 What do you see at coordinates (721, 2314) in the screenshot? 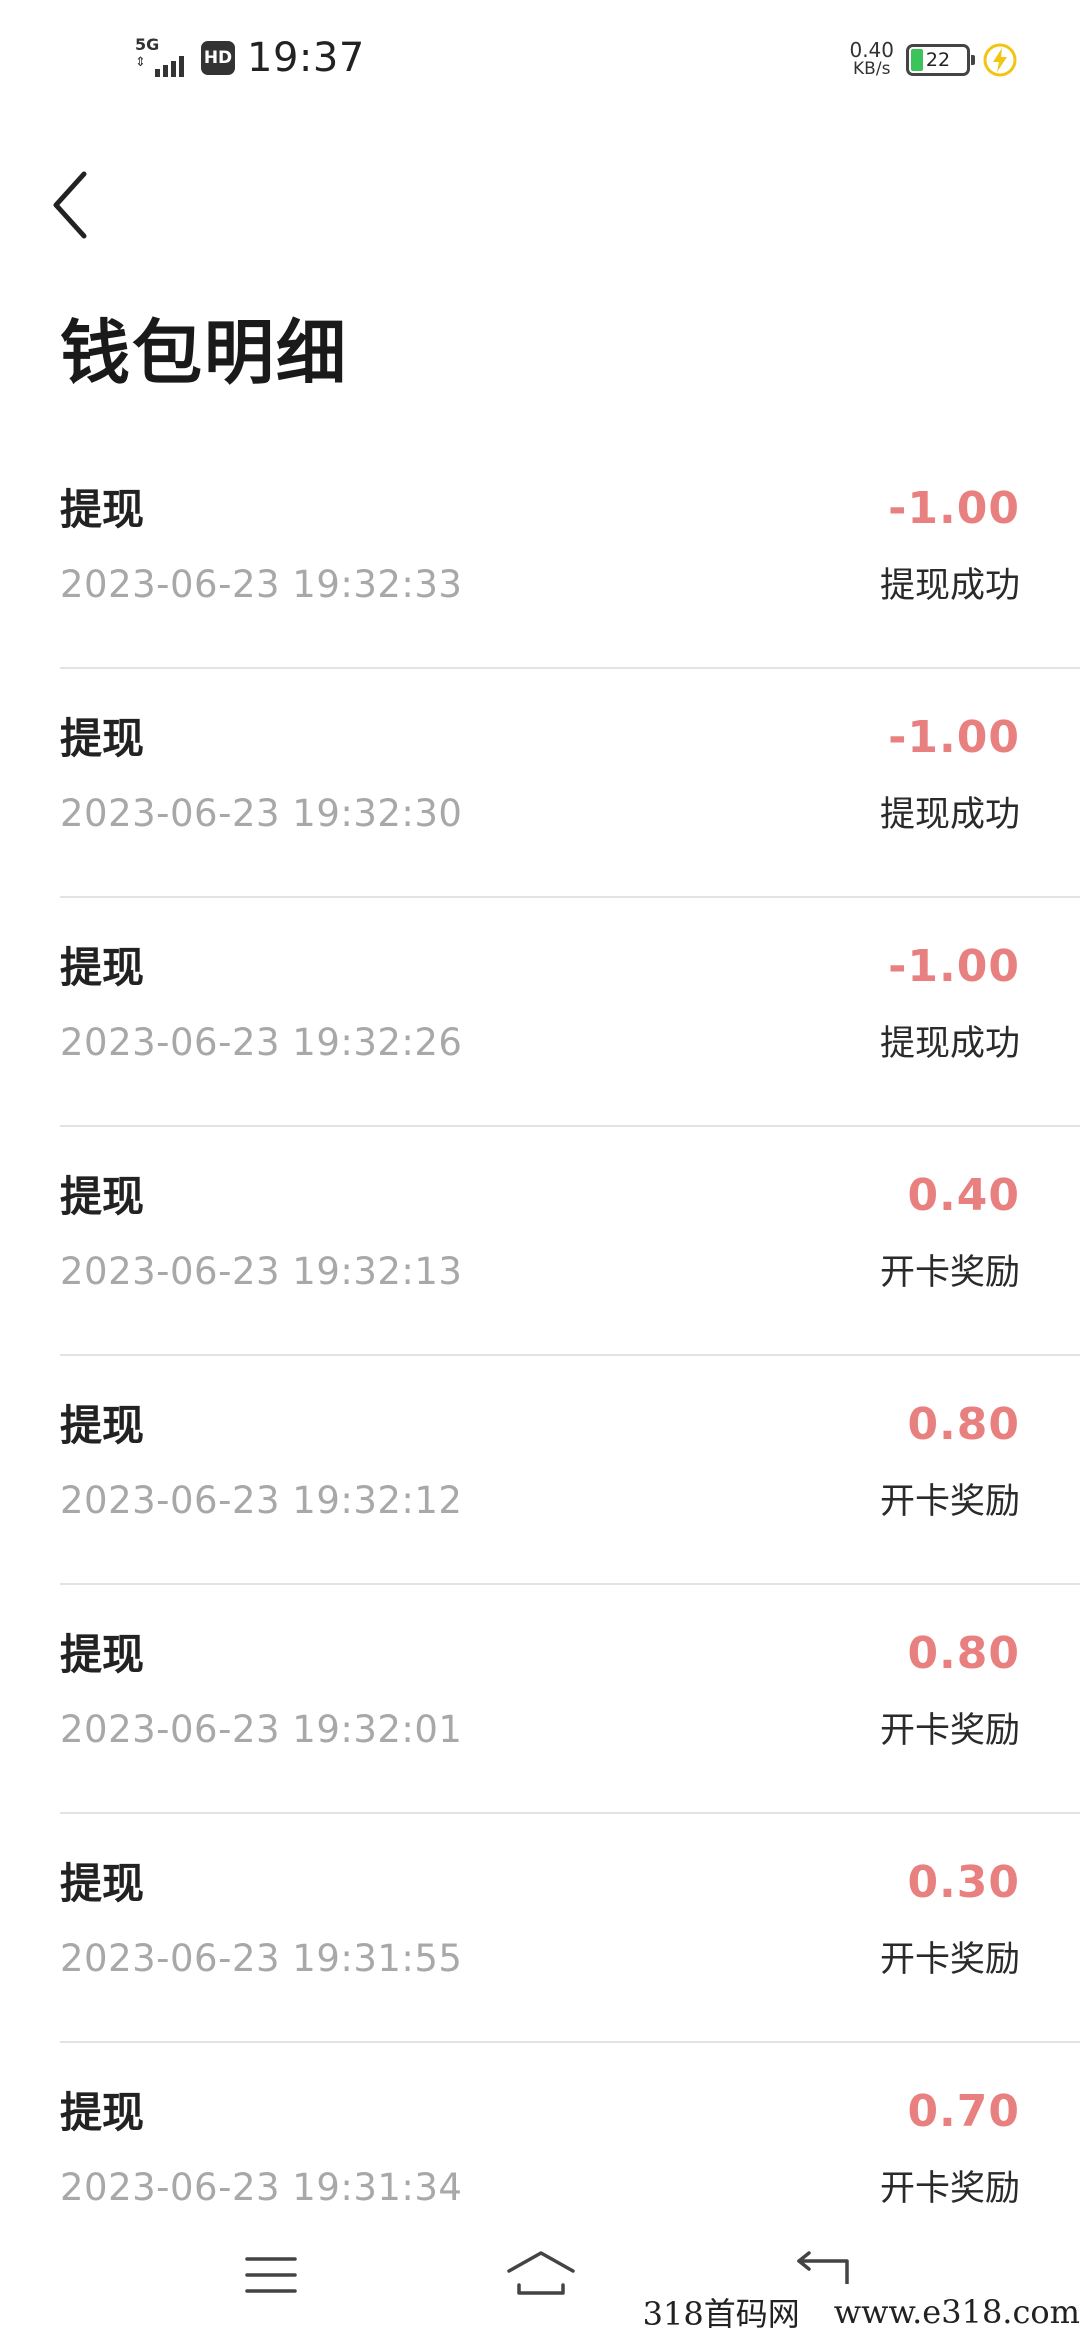
I see `watermark-site-name: 318首码网` at bounding box center [721, 2314].